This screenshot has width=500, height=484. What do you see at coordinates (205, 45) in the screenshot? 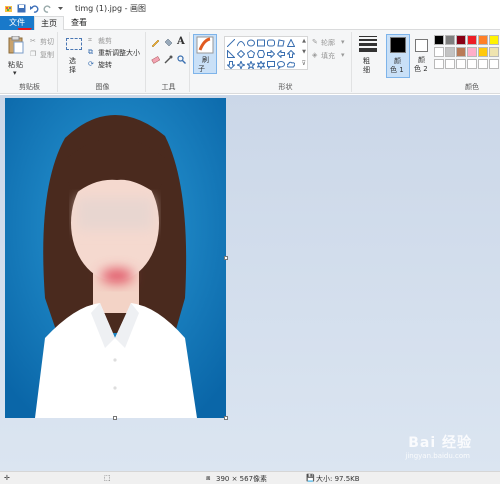
I see `brush-icon` at bounding box center [205, 45].